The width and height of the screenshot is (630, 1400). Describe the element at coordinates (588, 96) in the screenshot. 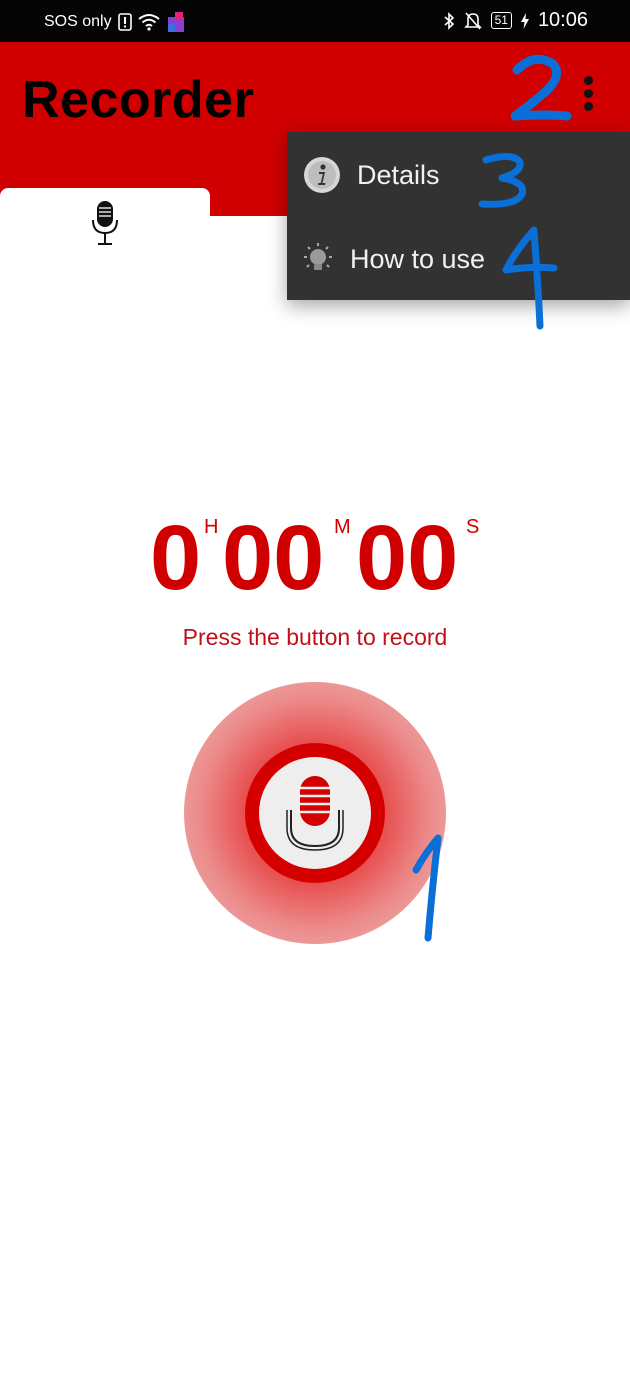

I see `more-options-button` at that location.